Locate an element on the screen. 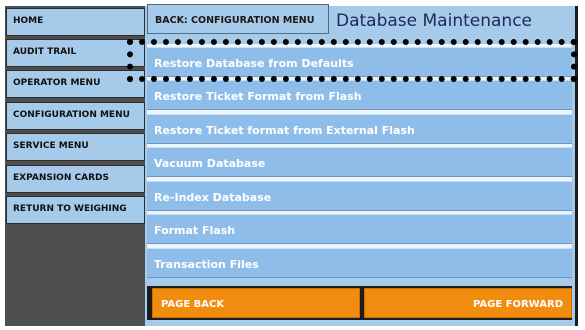  sidebar-item-service-menu: SERVICE MENU is located at coordinates (75, 147).